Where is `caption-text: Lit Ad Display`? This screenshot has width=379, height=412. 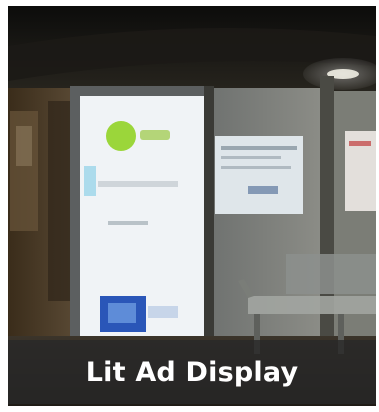 caption-text: Lit Ad Display is located at coordinates (192, 372).